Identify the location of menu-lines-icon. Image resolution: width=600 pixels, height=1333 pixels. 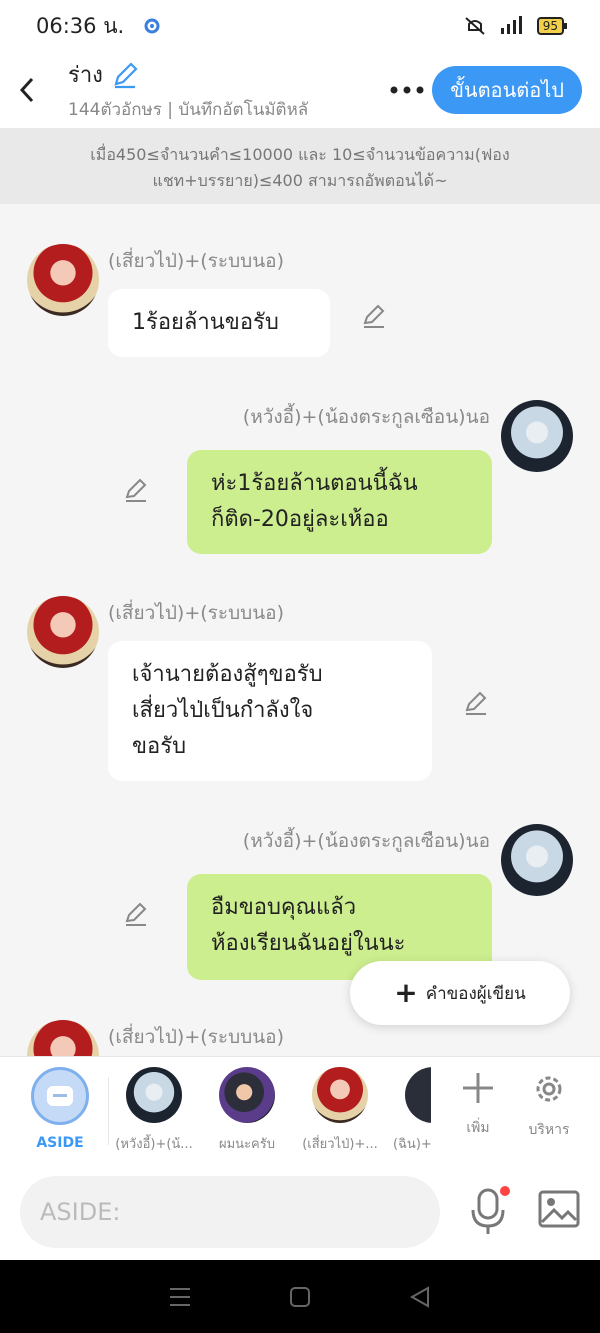
(180, 1296).